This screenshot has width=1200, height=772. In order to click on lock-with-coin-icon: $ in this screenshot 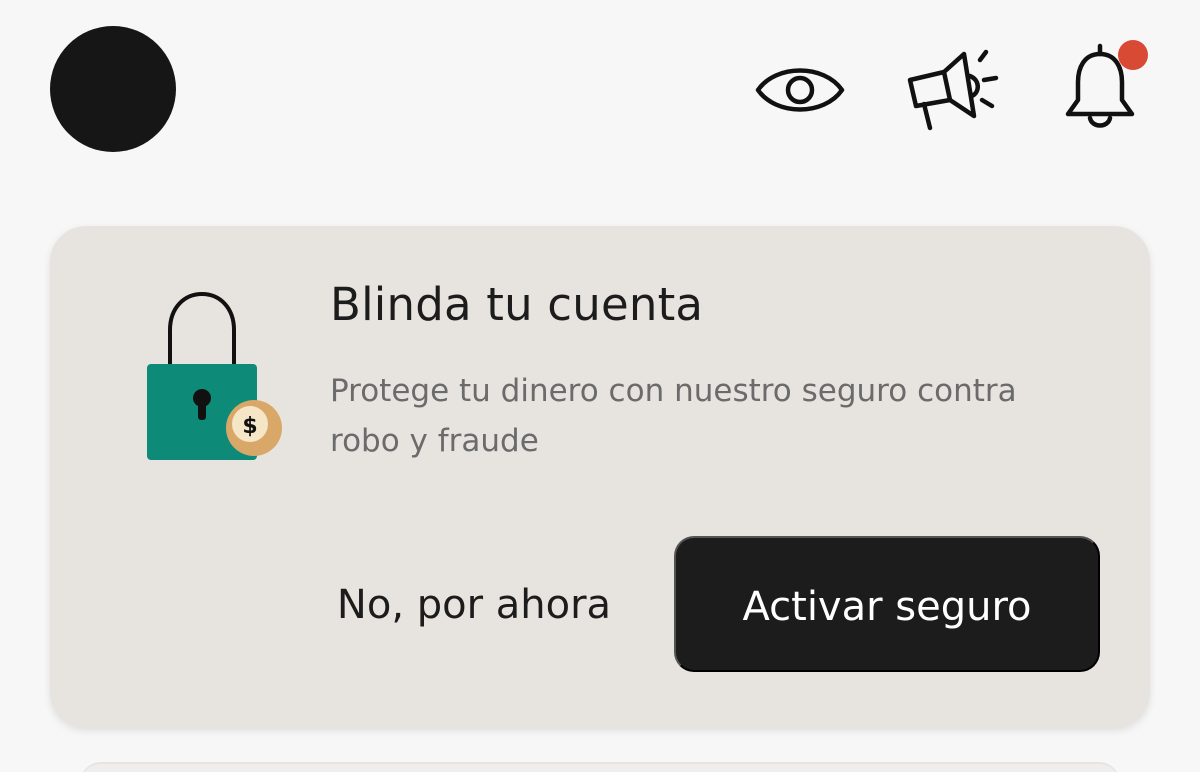, I will do `click(219, 380)`.